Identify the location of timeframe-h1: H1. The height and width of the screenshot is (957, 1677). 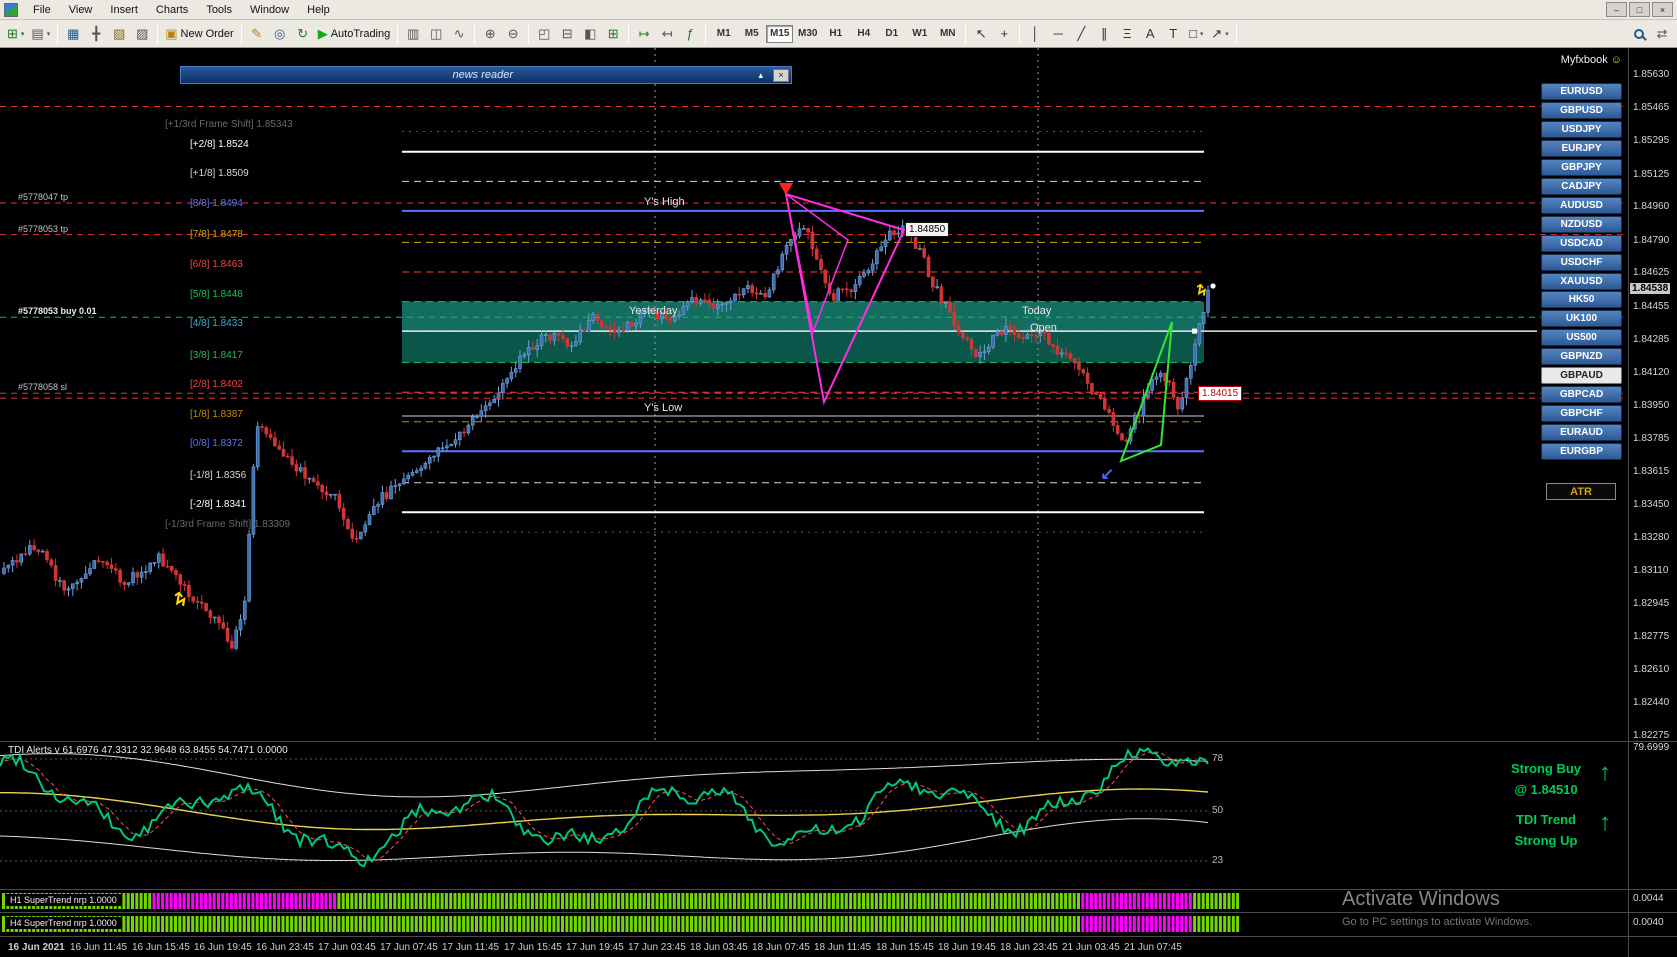
(835, 34).